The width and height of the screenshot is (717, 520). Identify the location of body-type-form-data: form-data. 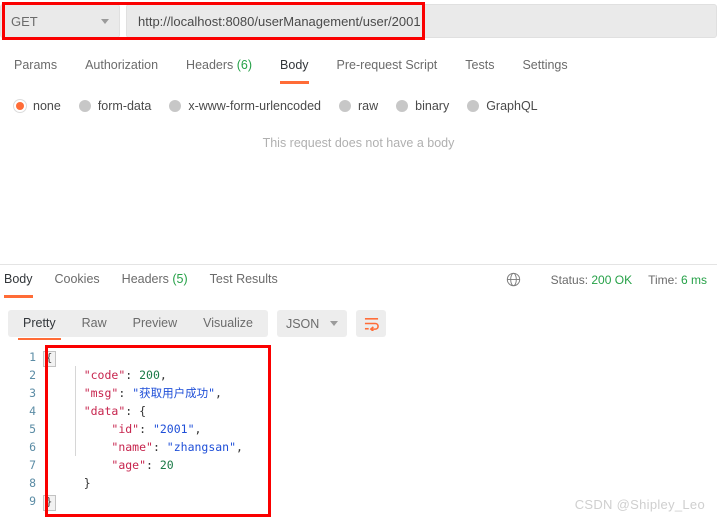
(115, 106).